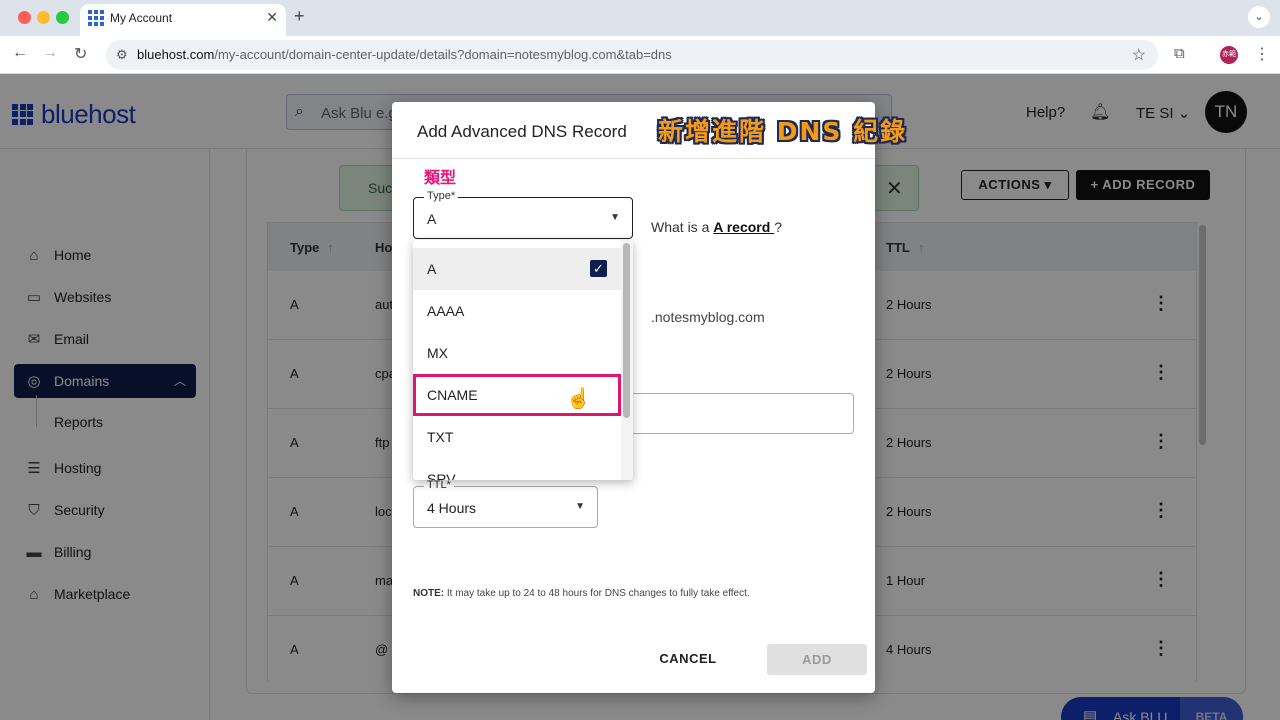  What do you see at coordinates (96, 18) in the screenshot?
I see `bluehost-favicon-icon` at bounding box center [96, 18].